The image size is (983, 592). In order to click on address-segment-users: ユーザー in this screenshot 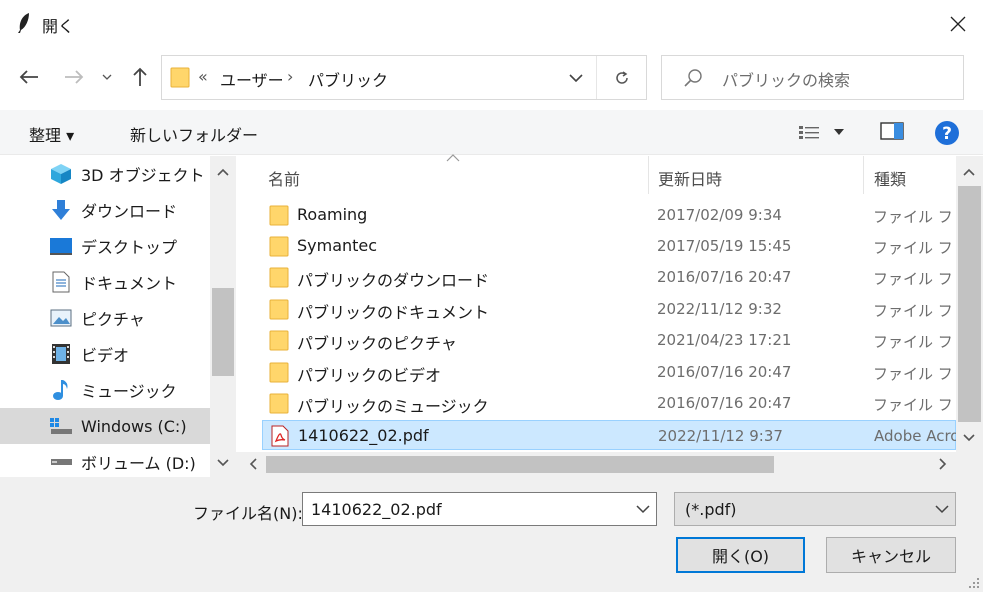, I will do `click(252, 79)`.